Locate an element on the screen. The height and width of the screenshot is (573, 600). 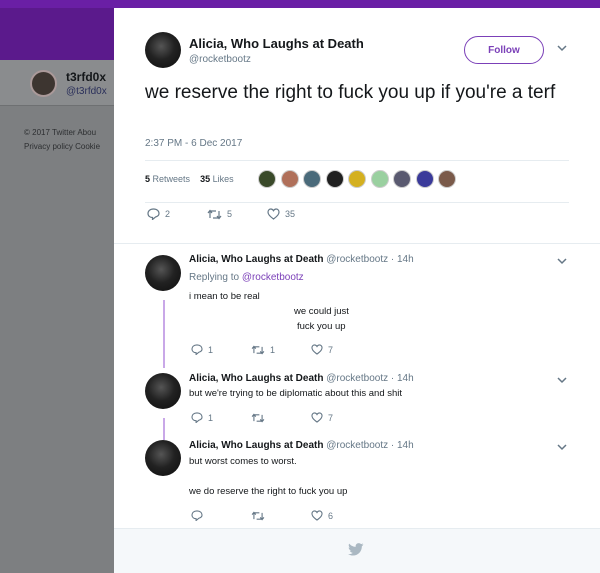
retweet-button: 1 is located at coordinates (281, 350).